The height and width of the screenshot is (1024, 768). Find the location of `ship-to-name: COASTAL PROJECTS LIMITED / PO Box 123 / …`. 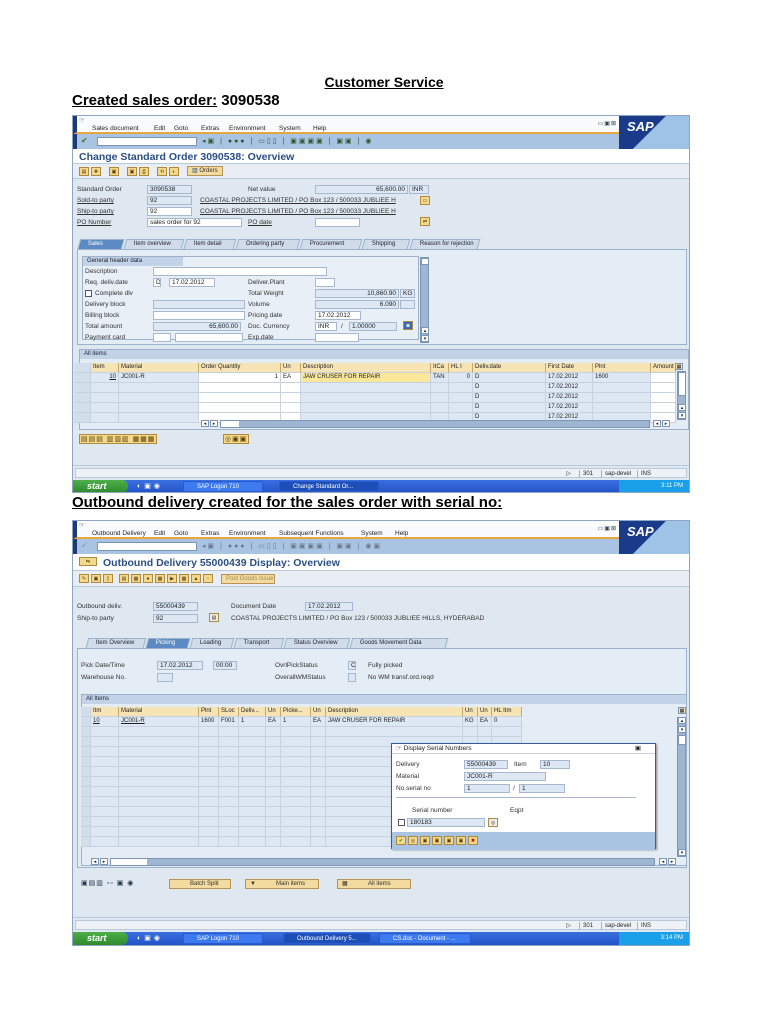

ship-to-name: COASTAL PROJECTS LIMITED / PO Box 123 / … is located at coordinates (309, 211).